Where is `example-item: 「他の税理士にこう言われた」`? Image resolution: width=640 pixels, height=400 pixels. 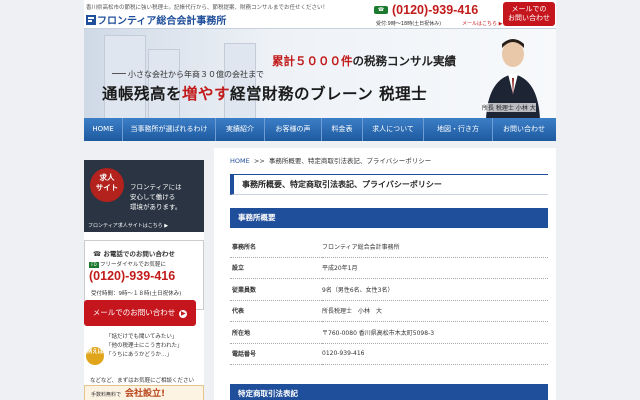 example-item: 「他の税理士にこう言われた」 is located at coordinates (144, 346).